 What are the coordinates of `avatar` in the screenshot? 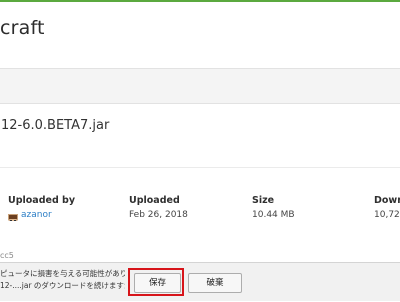 It's located at (13, 215).